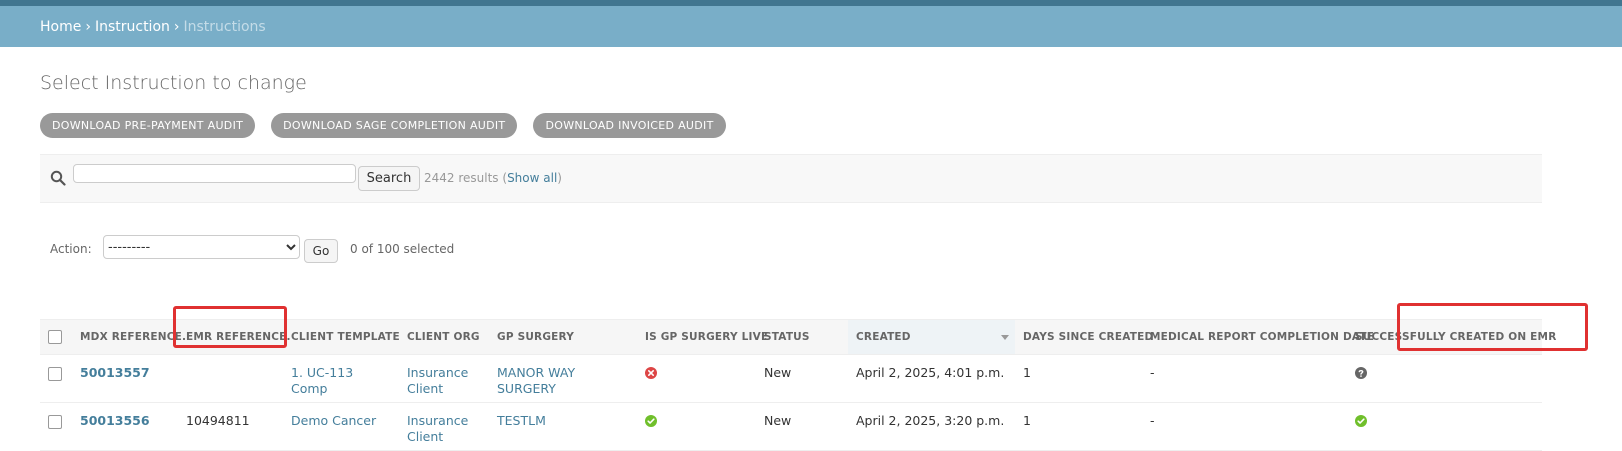 The image size is (1622, 451). What do you see at coordinates (224, 26) in the screenshot?
I see `breadcrumb-current: Instructions` at bounding box center [224, 26].